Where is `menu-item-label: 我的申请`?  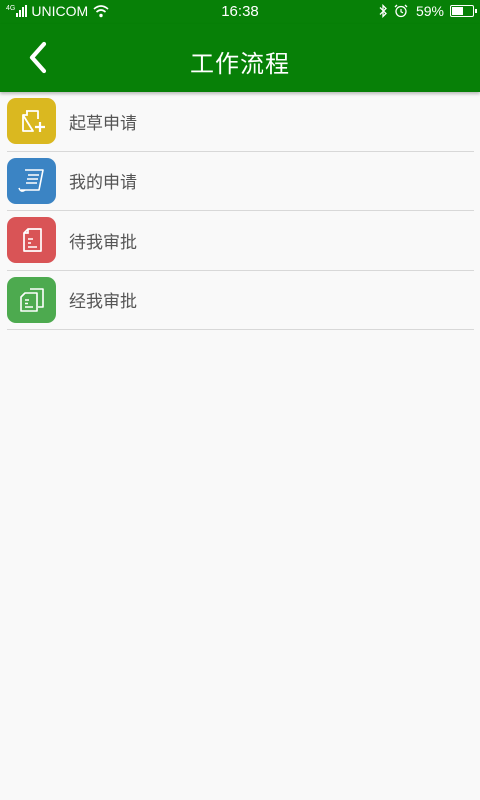 menu-item-label: 我的申请 is located at coordinates (103, 183).